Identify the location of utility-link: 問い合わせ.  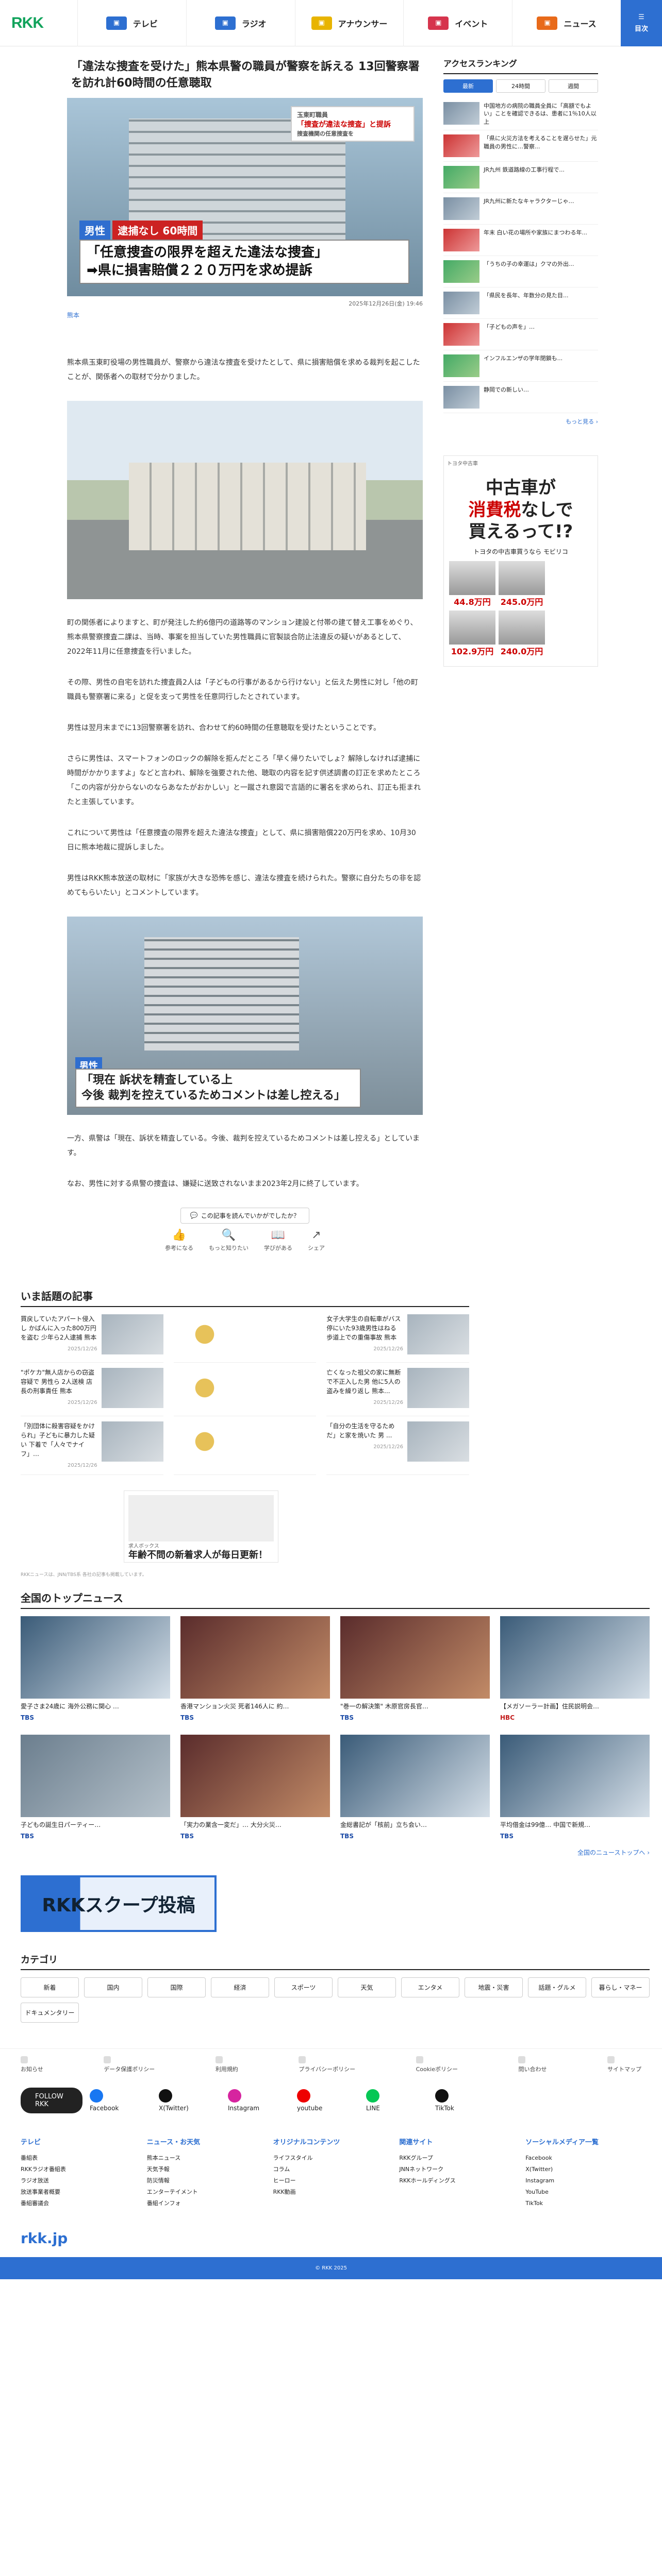
(532, 2064).